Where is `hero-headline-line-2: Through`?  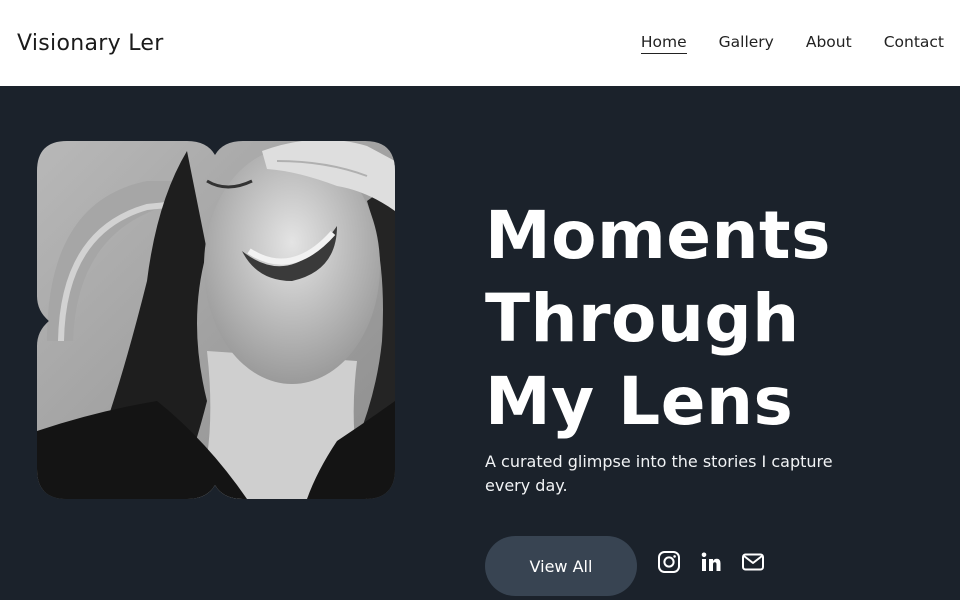 hero-headline-line-2: Through is located at coordinates (642, 318).